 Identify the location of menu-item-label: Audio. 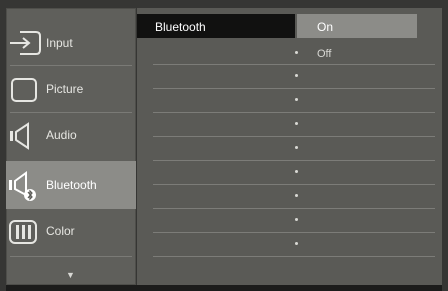
(61, 135).